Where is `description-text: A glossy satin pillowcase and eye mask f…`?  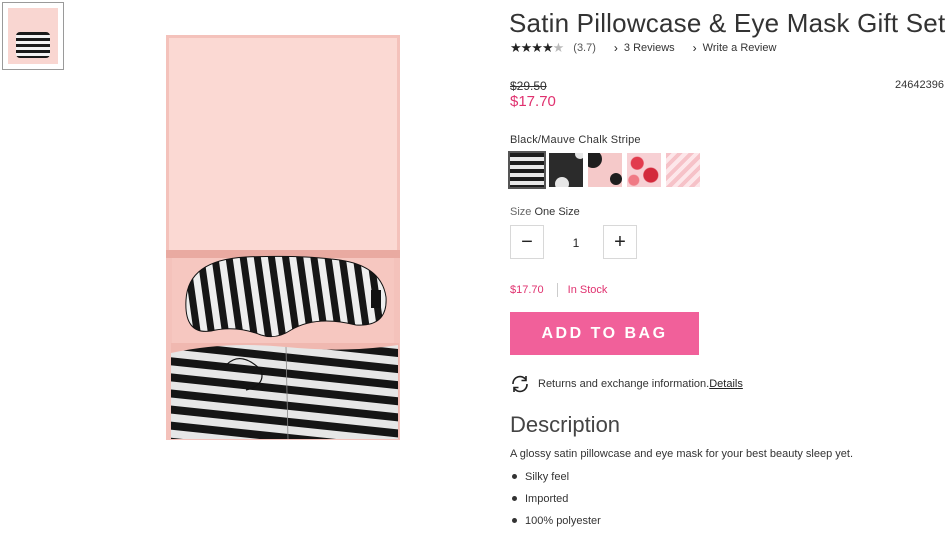 description-text: A glossy satin pillowcase and eye mask f… is located at coordinates (682, 454).